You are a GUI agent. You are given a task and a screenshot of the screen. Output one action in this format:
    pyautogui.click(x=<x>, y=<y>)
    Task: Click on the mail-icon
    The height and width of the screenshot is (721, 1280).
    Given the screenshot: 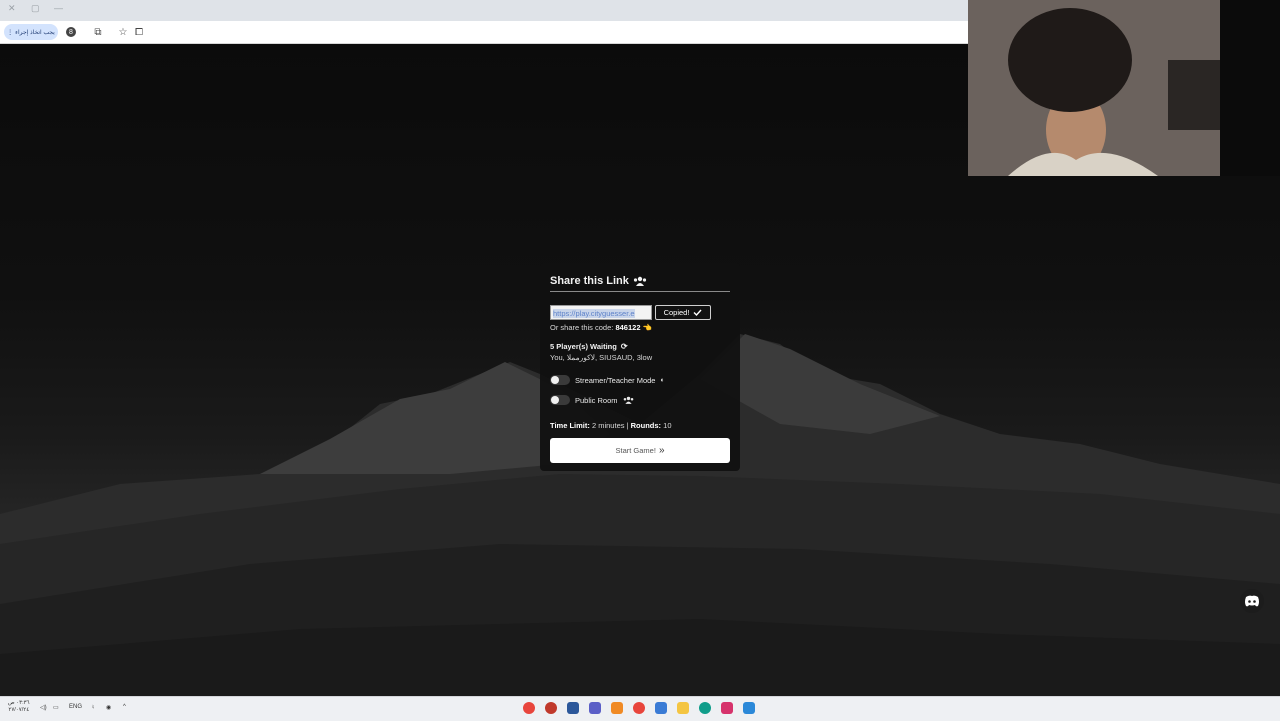 What is the action you would take?
    pyautogui.click(x=661, y=708)
    